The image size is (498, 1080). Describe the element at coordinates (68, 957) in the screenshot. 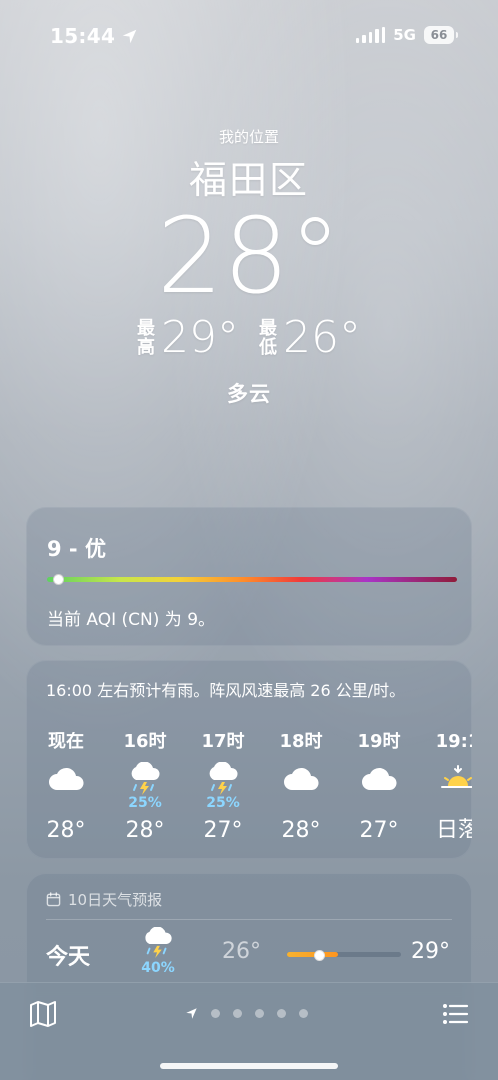

I see `forecast-day-name: 今天` at that location.